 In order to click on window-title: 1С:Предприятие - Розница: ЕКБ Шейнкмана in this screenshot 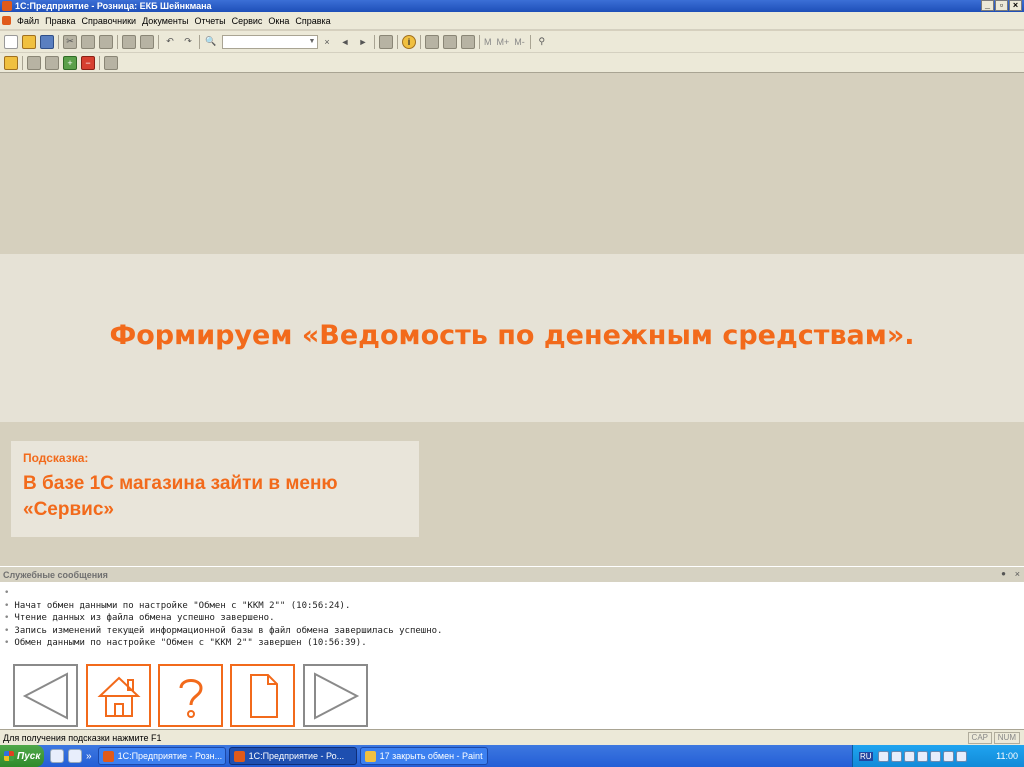, I will do `click(113, 6)`.